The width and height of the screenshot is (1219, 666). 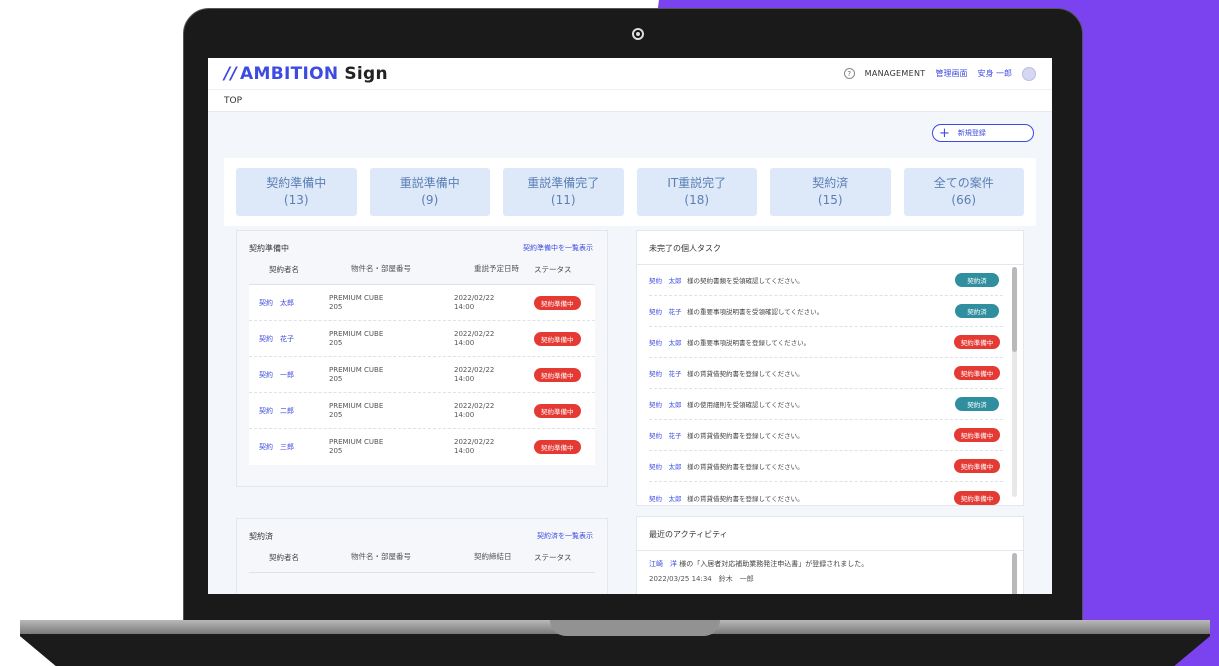 I want to click on task-item: 契約 太郎 様の使用細則を受領確認してください。 契約済, so click(x=826, y=404).